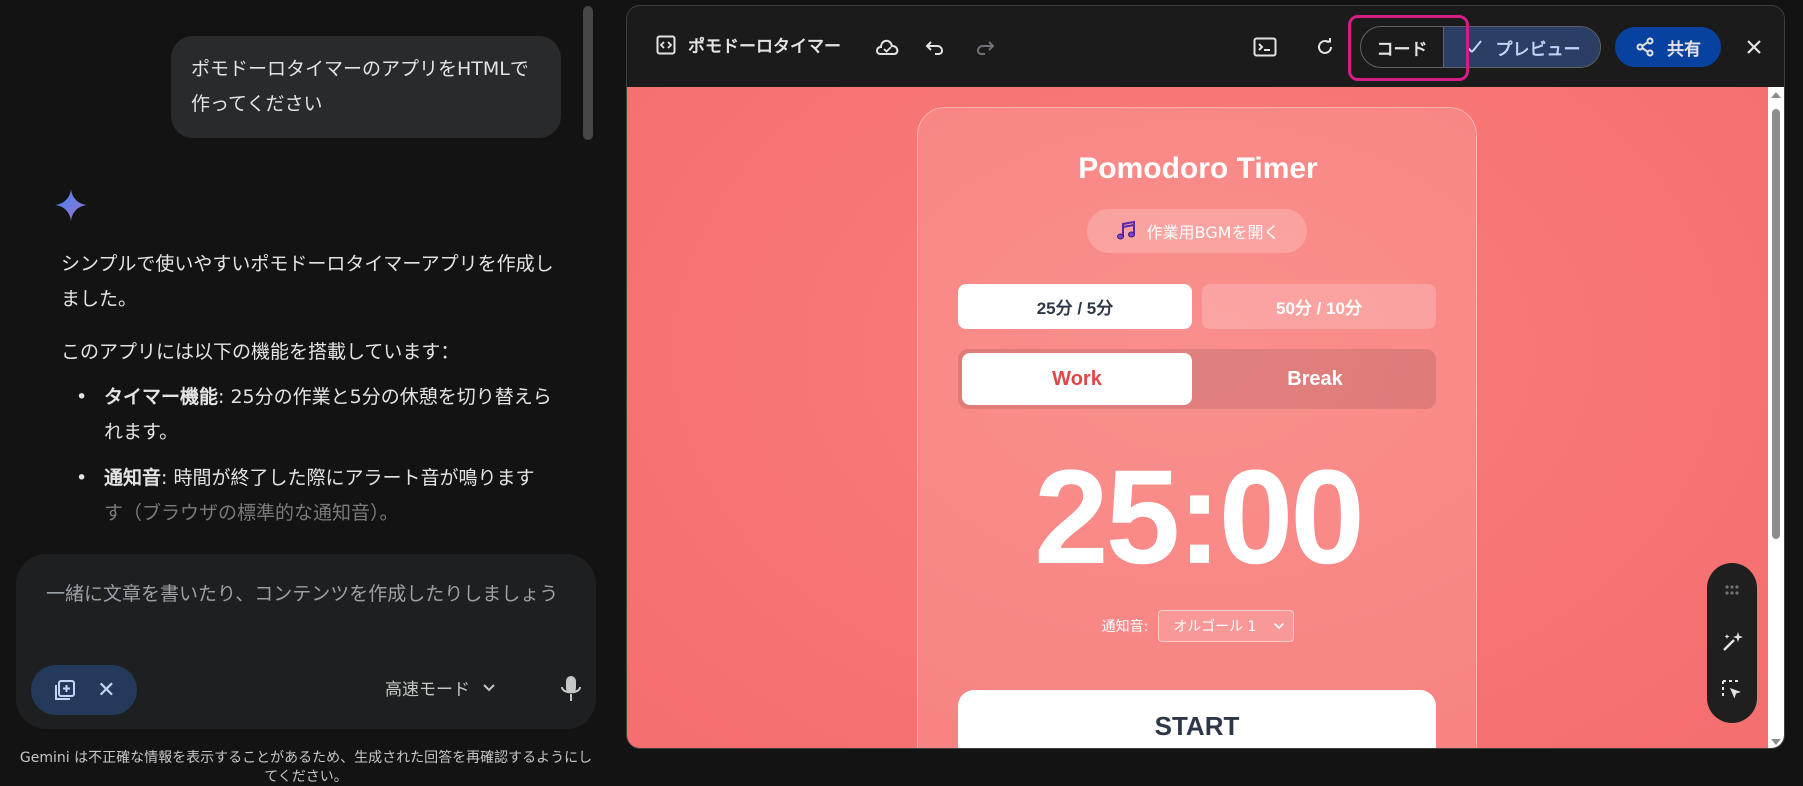  What do you see at coordinates (1538, 49) in the screenshot?
I see `preview-tab-label: プレビュー` at bounding box center [1538, 49].